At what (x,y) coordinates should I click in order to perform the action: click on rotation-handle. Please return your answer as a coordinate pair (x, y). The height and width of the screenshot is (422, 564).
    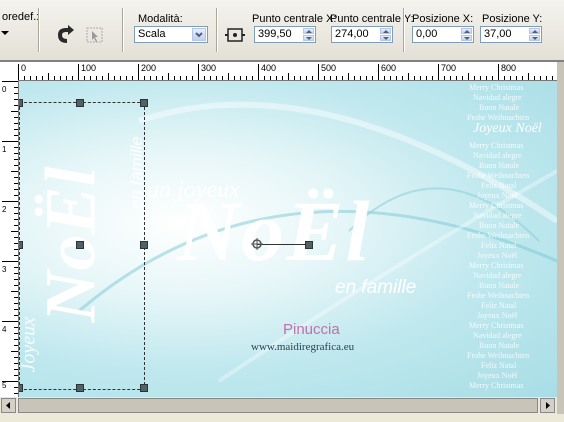
    Looking at the image, I should click on (309, 245).